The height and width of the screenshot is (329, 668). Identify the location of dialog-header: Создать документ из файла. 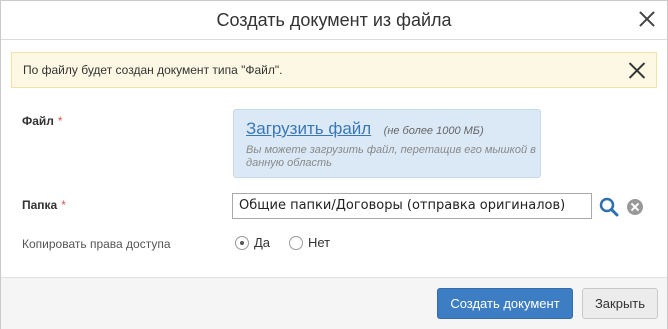
(334, 20).